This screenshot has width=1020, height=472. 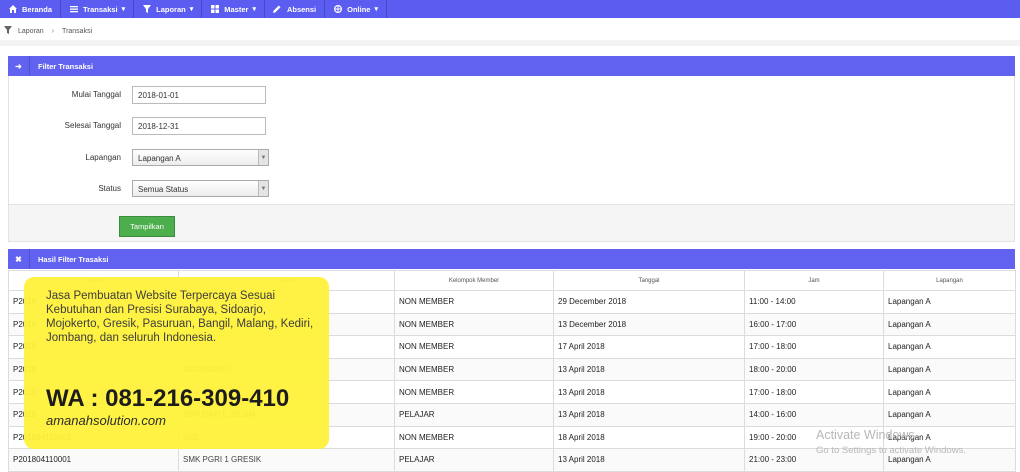 What do you see at coordinates (37, 9) in the screenshot?
I see `nav-item-label: Beranda` at bounding box center [37, 9].